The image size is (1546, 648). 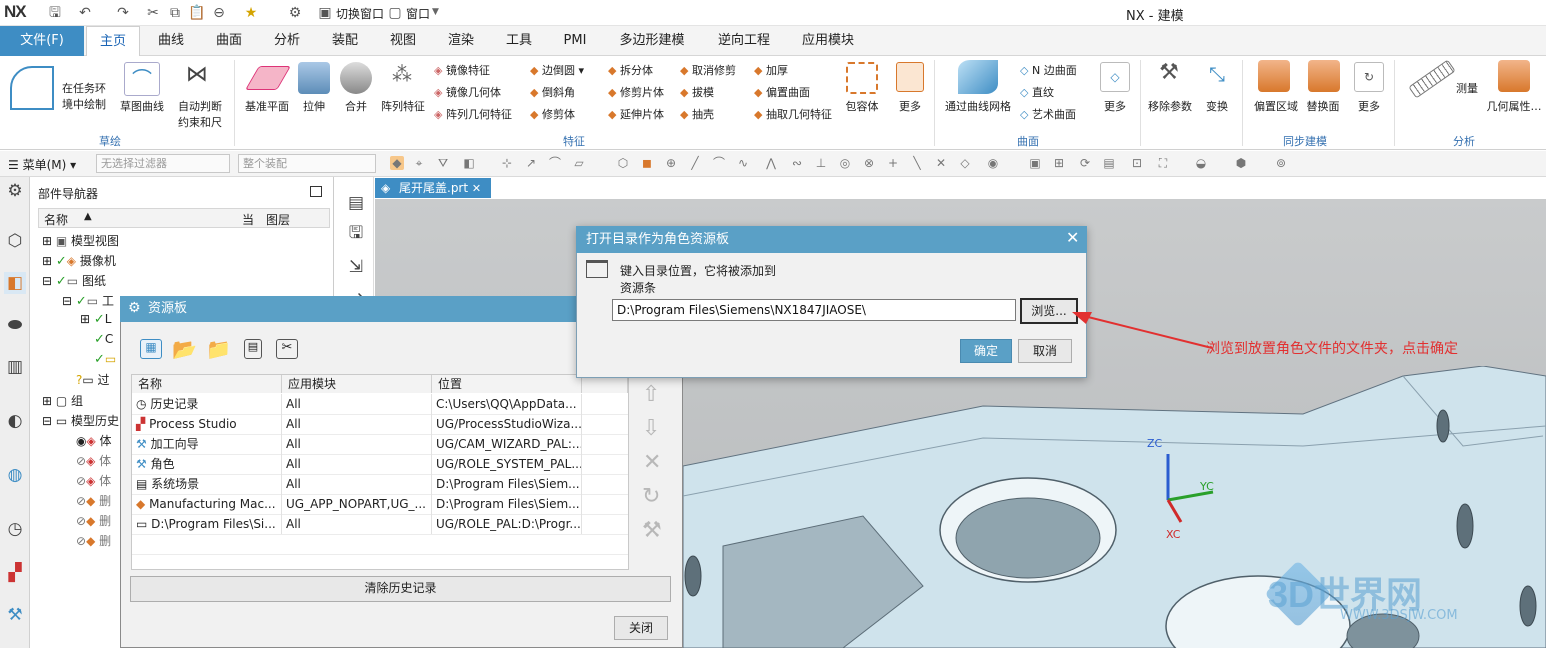 What do you see at coordinates (435, 12) in the screenshot?
I see `window-dropdown-icon: ▼` at bounding box center [435, 12].